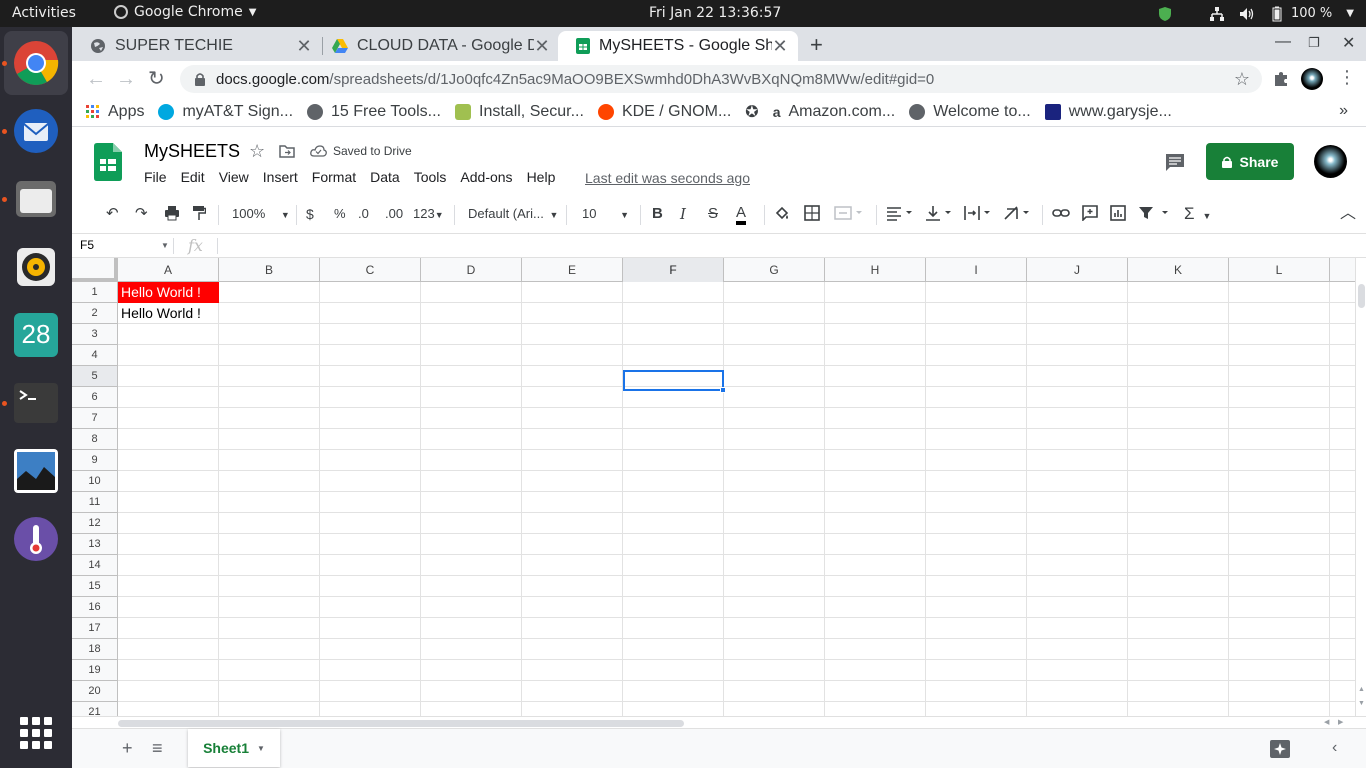  Describe the element at coordinates (751, 112) in the screenshot. I see `bookmark-star-site: ✪` at that location.